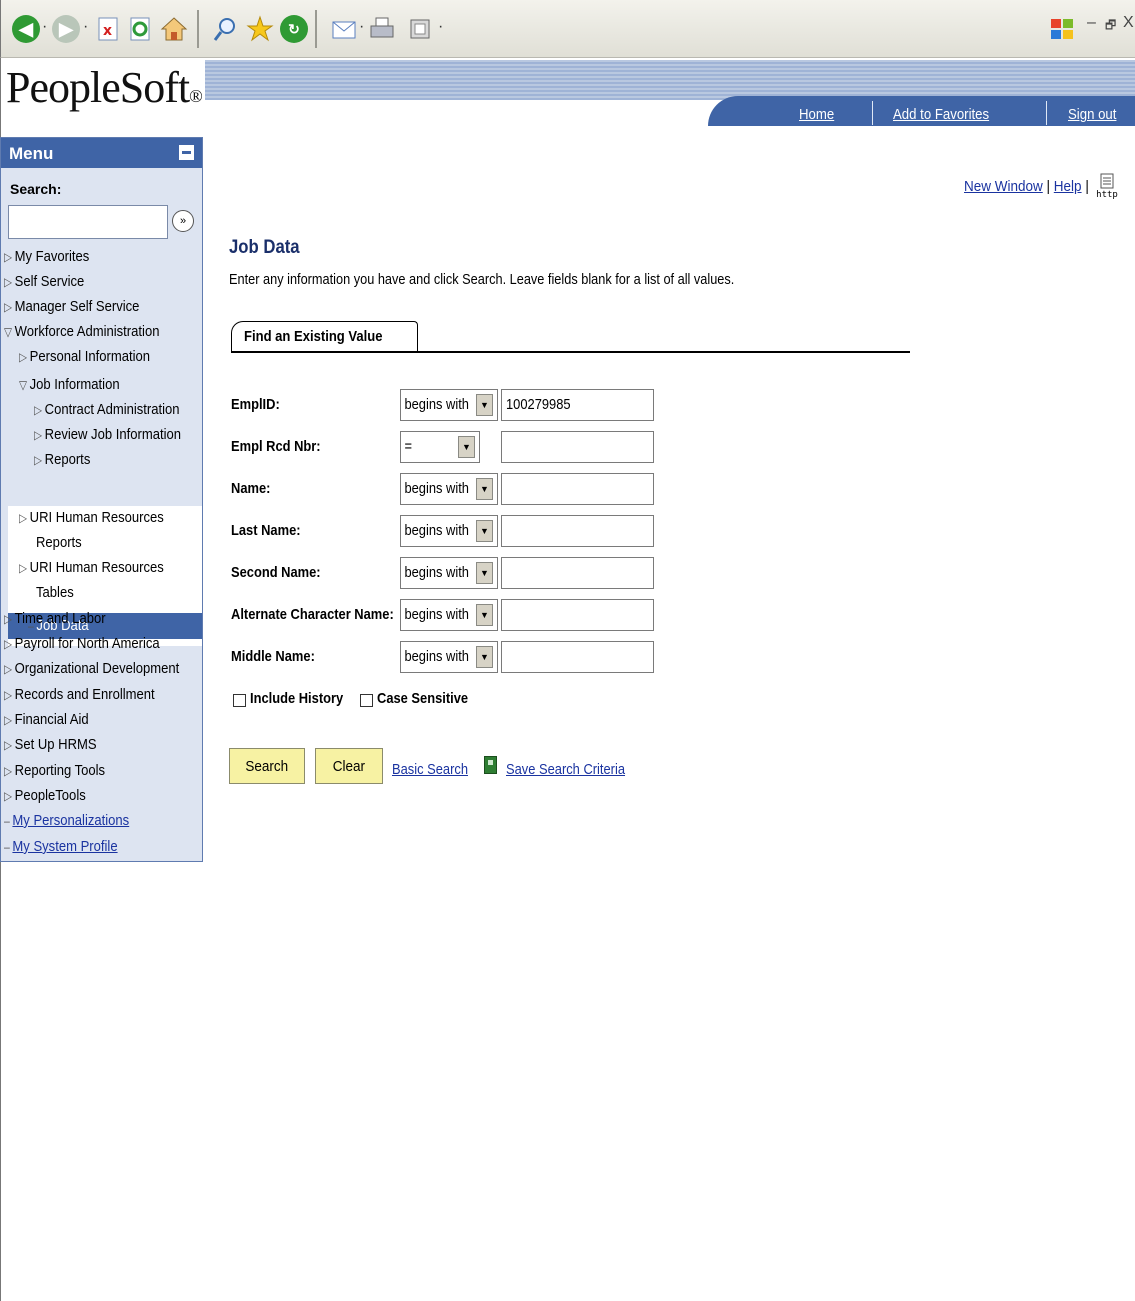 The height and width of the screenshot is (1301, 1135). I want to click on menu-item-uri-human-resources-tables: ▷ URI Human Resources, so click(91, 567).